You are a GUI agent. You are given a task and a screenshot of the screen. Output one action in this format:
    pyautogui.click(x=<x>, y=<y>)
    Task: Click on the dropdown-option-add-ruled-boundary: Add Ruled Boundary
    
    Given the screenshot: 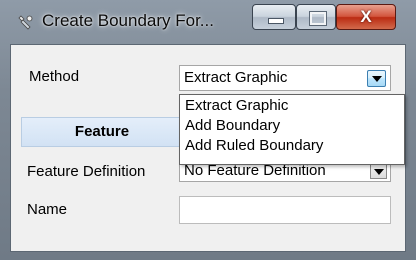 What is the action you would take?
    pyautogui.click(x=254, y=145)
    